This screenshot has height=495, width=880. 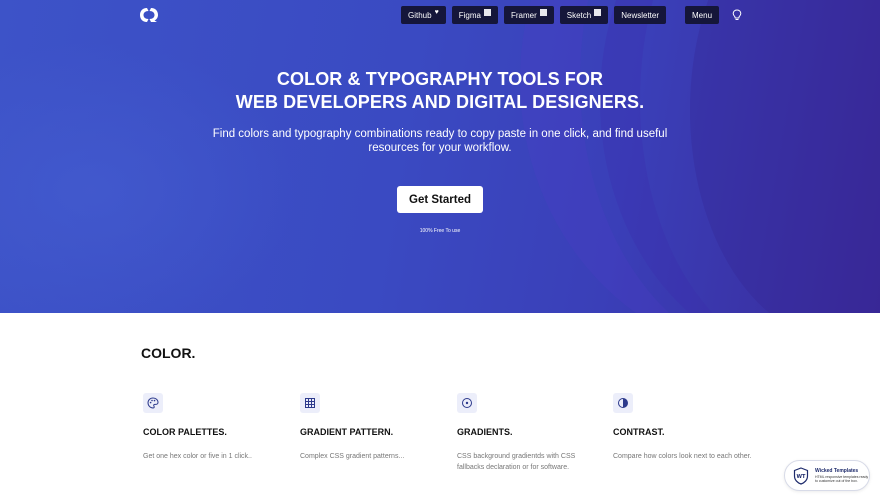 I want to click on badge-title: Wicked Templates, so click(x=837, y=470).